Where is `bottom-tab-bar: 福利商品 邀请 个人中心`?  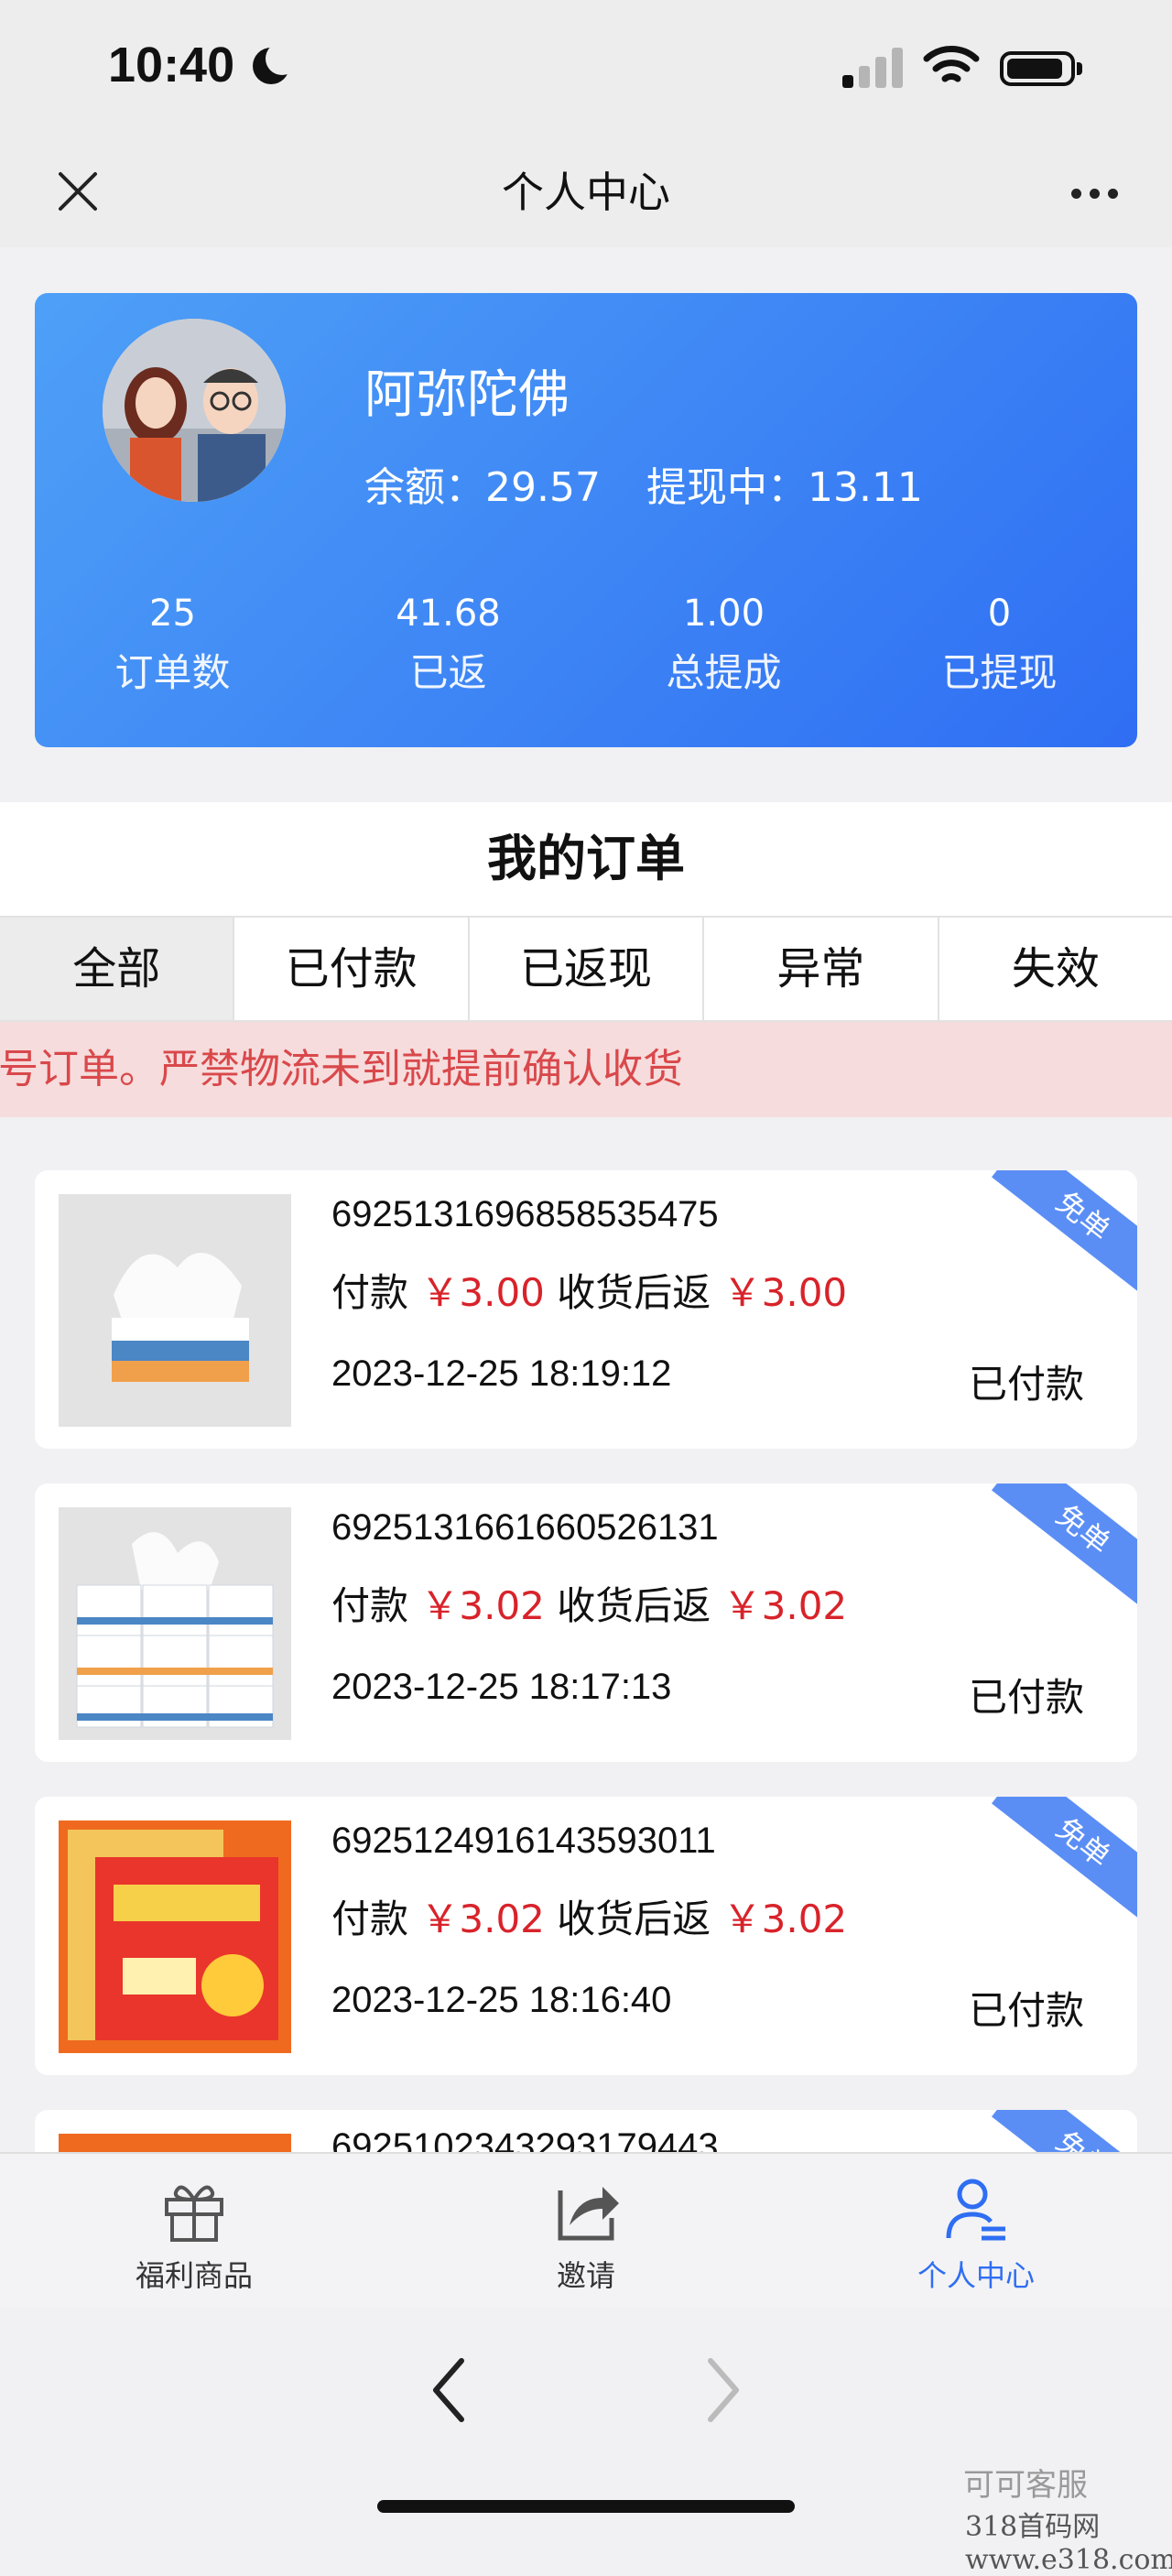
bottom-tab-bar: 福利商品 邀请 个人中心 is located at coordinates (586, 2231).